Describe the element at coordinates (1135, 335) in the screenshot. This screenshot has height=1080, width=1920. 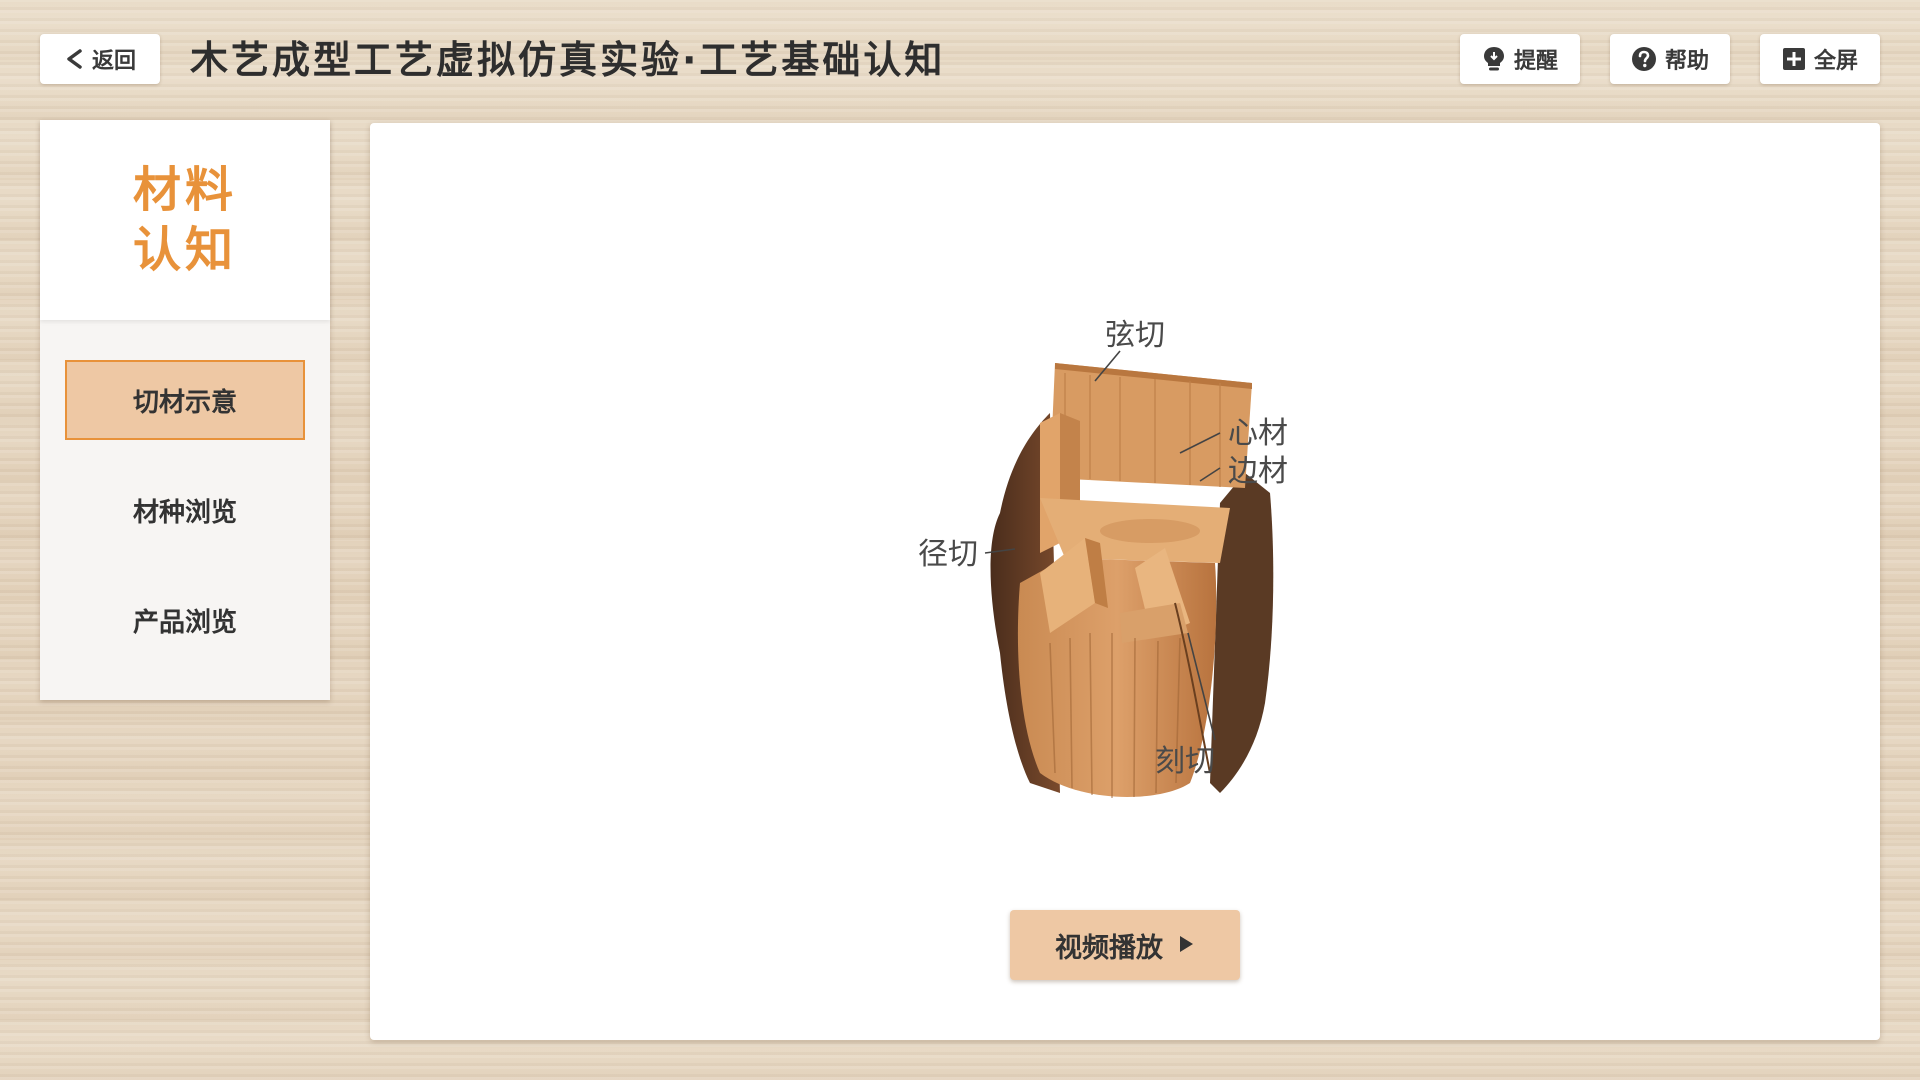
I see `label-tangential-cut: 弦切` at that location.